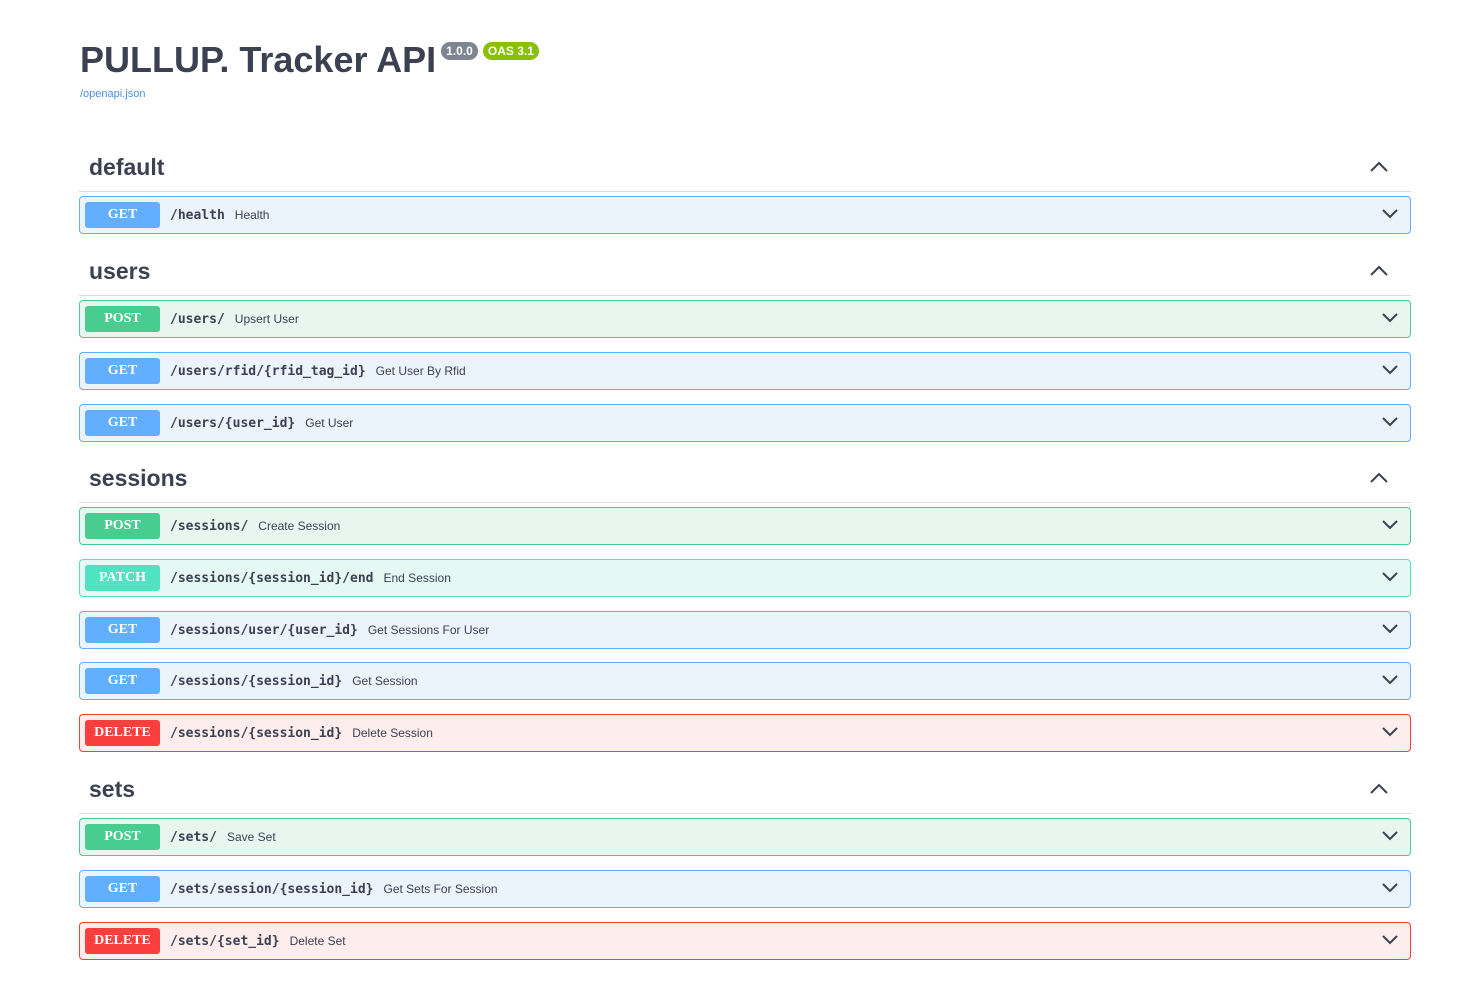 The image size is (1482, 998). I want to click on operation-get-session: GET /sessions/{session_id} Get Session, so click(745, 681).